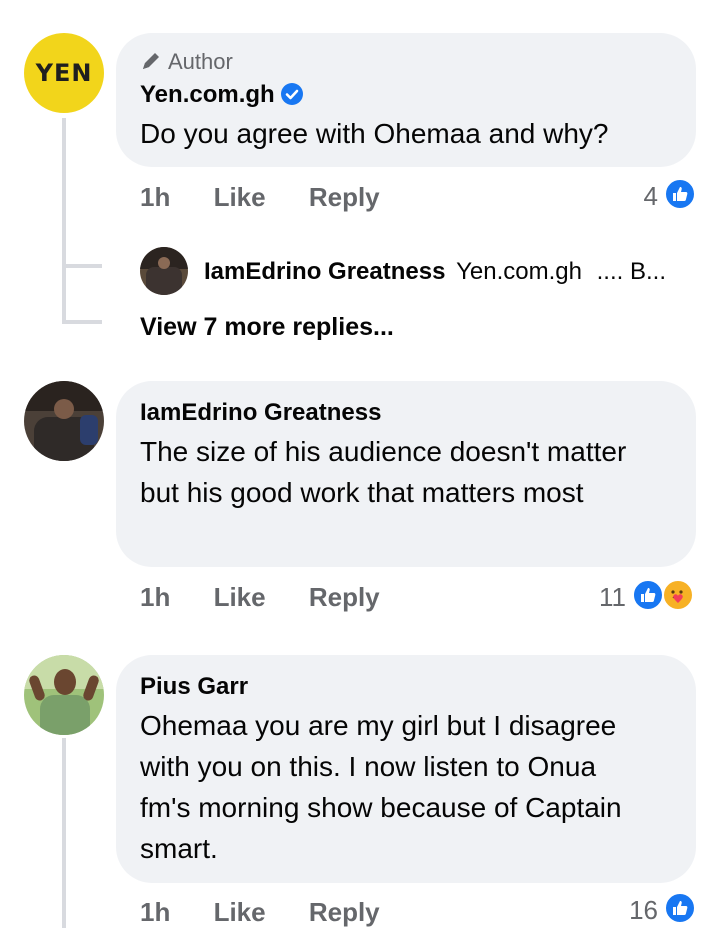 The height and width of the screenshot is (928, 720). Describe the element at coordinates (207, 94) in the screenshot. I see `author-name: Yen.com.gh` at that location.